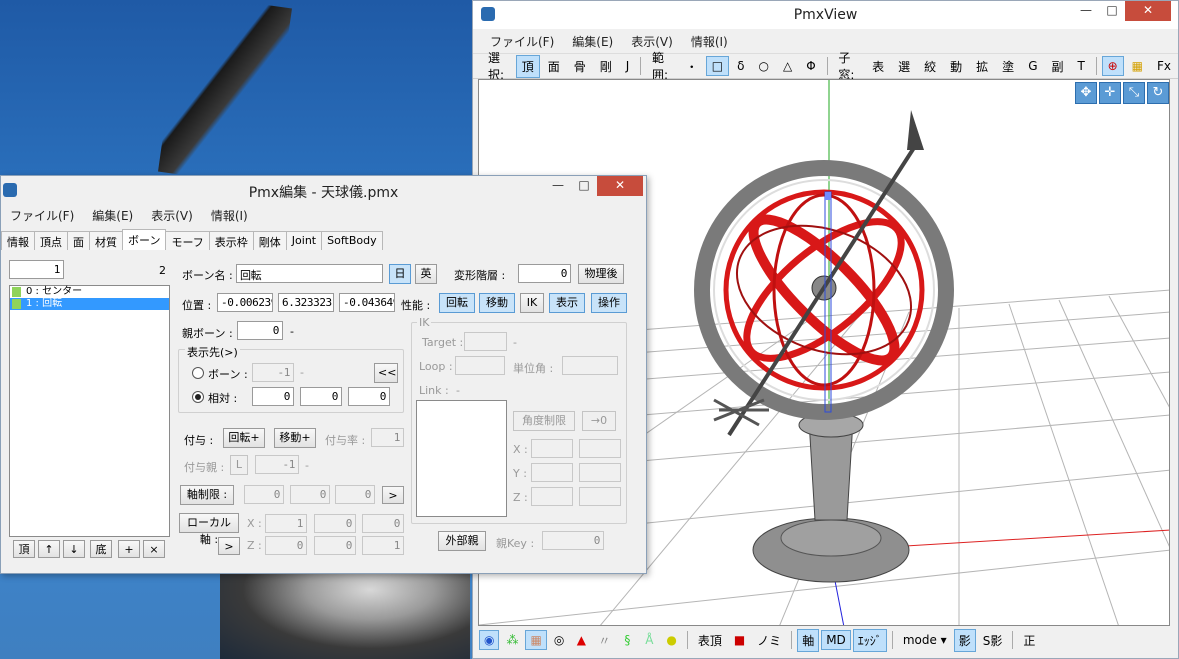 Image resolution: width=1179 pixels, height=659 pixels. Describe the element at coordinates (367, 302) in the screenshot. I see `position-z-input: -0.043649` at that location.